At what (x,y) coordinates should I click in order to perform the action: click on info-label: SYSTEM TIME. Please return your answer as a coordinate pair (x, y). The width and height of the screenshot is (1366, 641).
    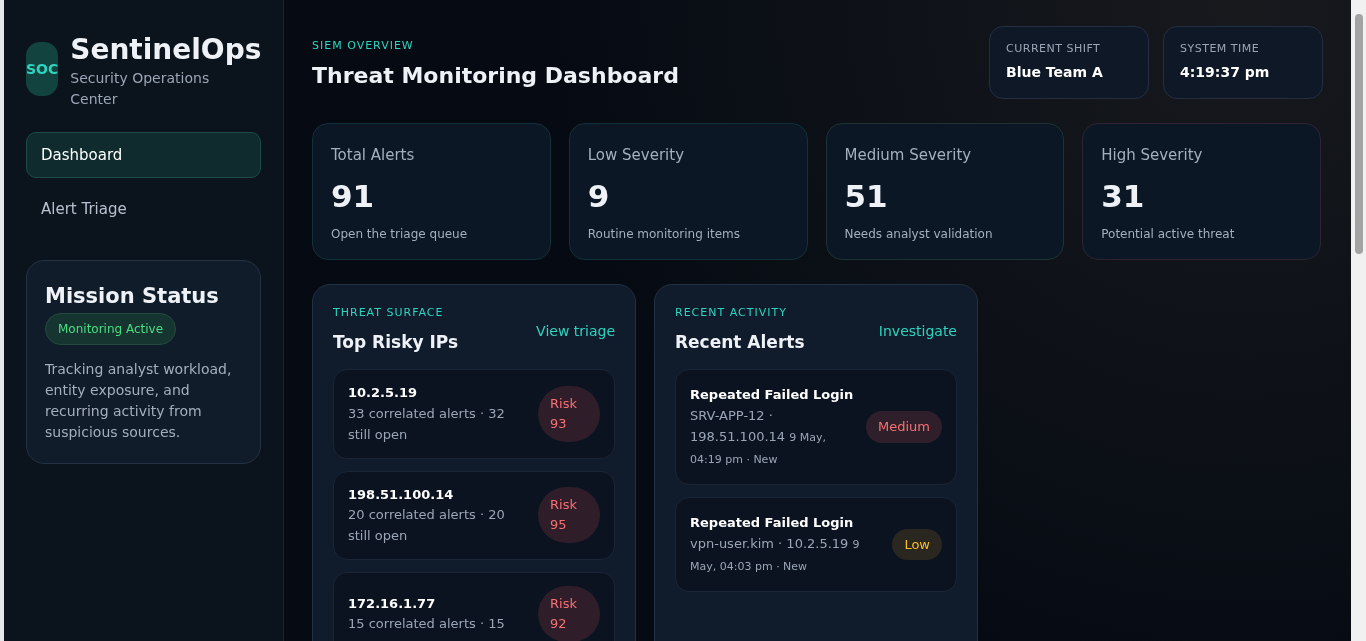
    Looking at the image, I should click on (1220, 49).